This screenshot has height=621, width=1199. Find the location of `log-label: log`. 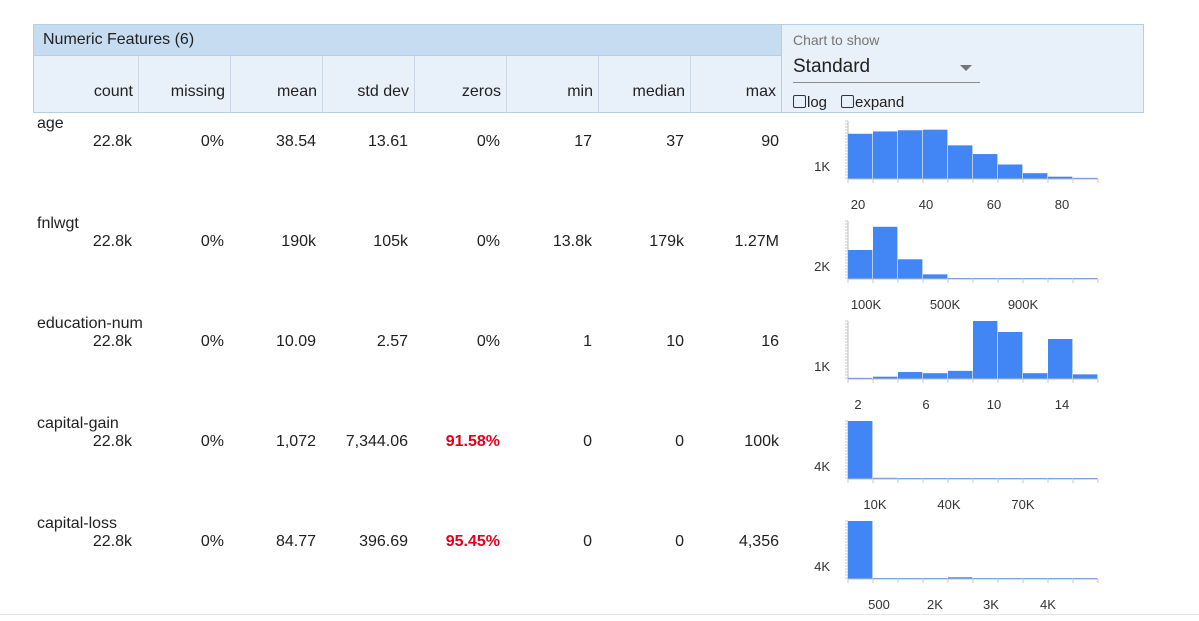

log-label: log is located at coordinates (817, 102).